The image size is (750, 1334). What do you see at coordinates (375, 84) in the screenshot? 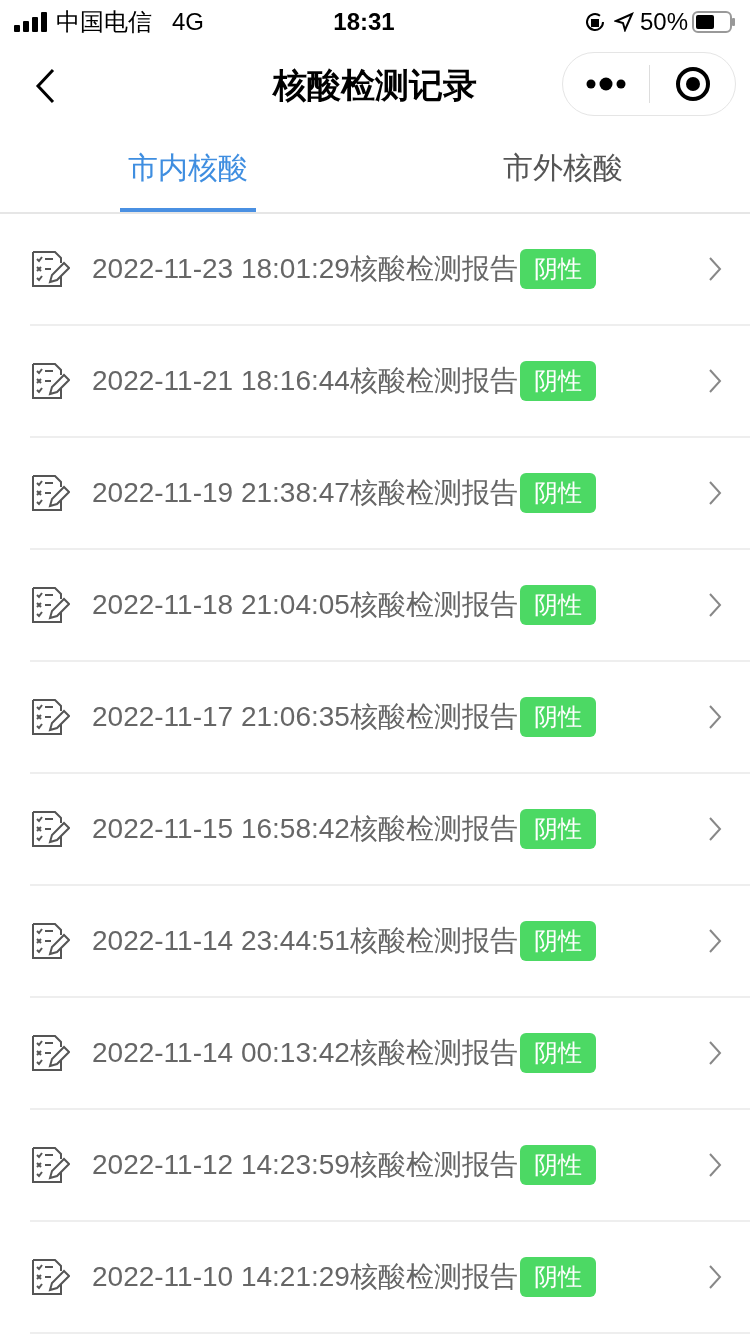
I see `page-title: 核酸检测记录` at bounding box center [375, 84].